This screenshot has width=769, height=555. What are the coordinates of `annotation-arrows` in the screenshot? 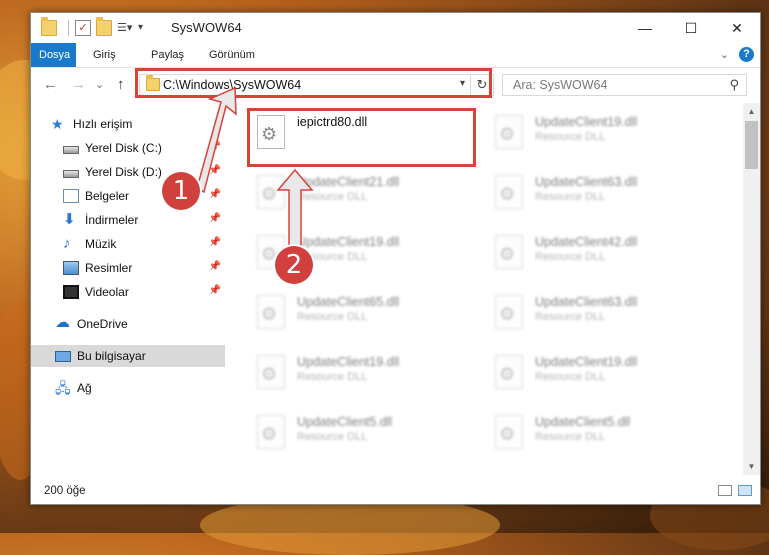 It's located at (255, 166).